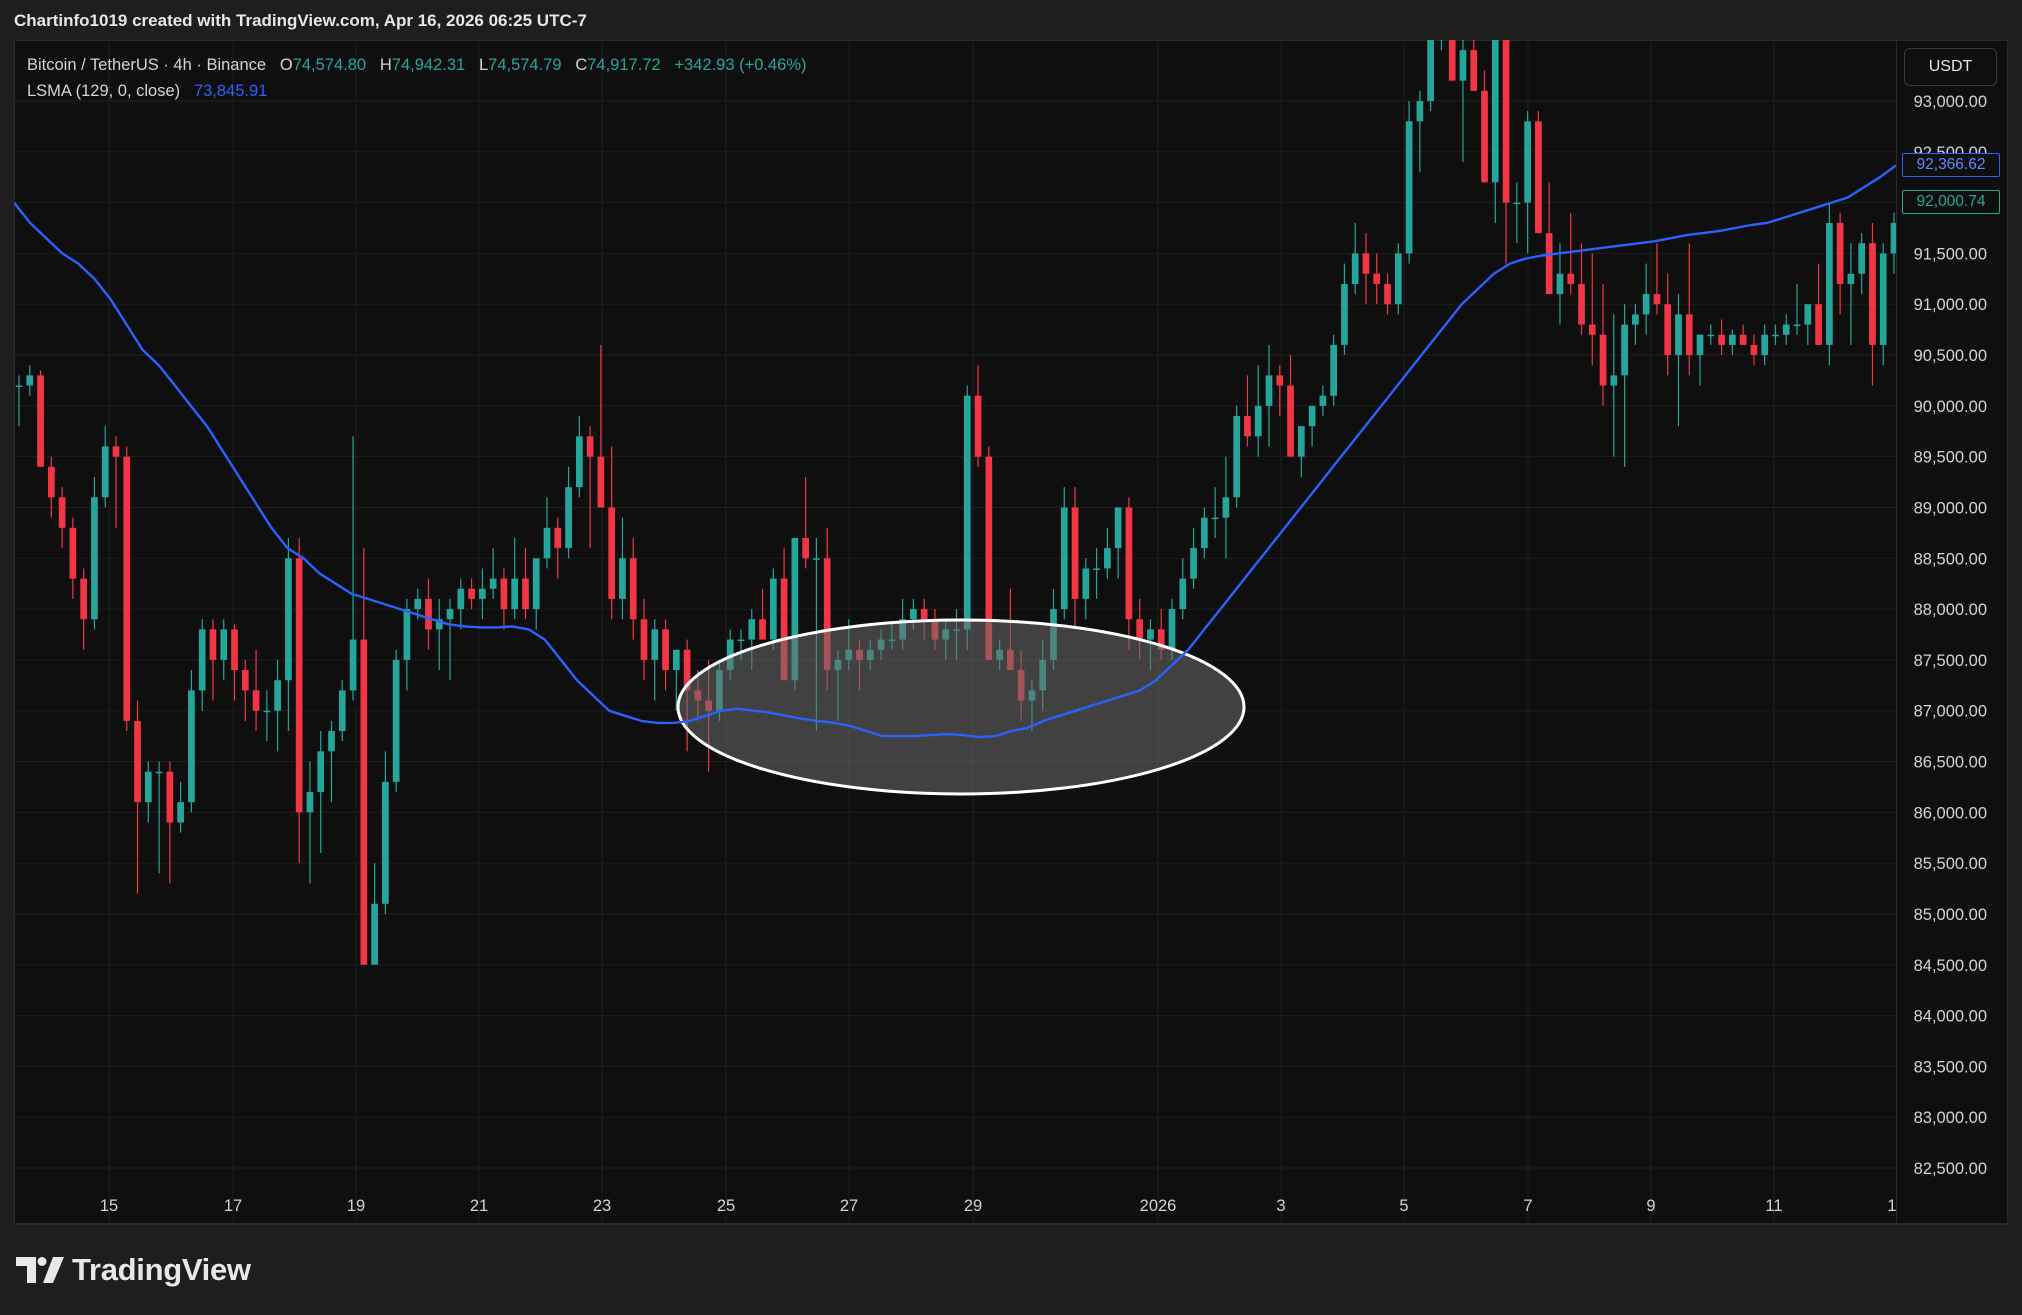 This screenshot has height=1315, width=2022. What do you see at coordinates (161, 1269) in the screenshot?
I see `tradingview-wordmark: TradingView` at bounding box center [161, 1269].